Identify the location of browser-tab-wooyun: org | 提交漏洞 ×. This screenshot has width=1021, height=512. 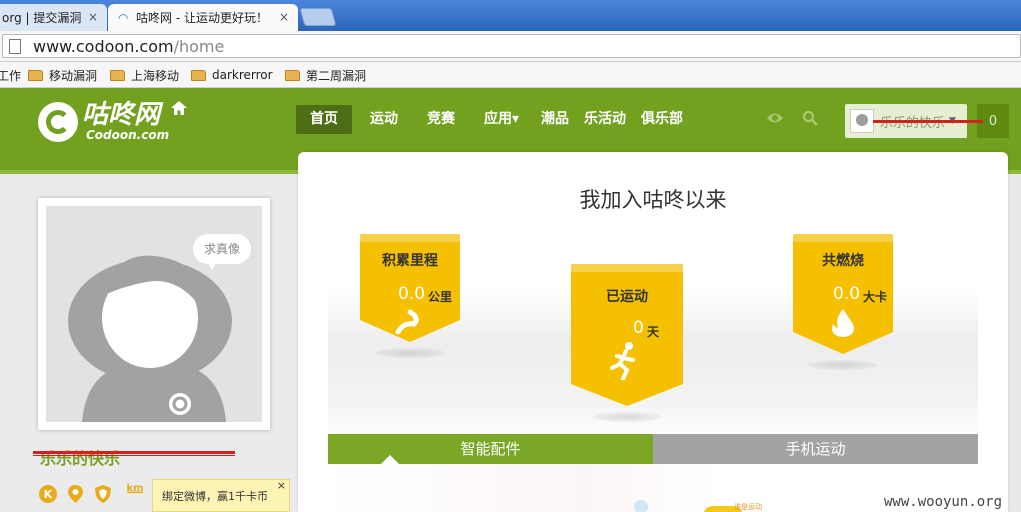
(53, 17).